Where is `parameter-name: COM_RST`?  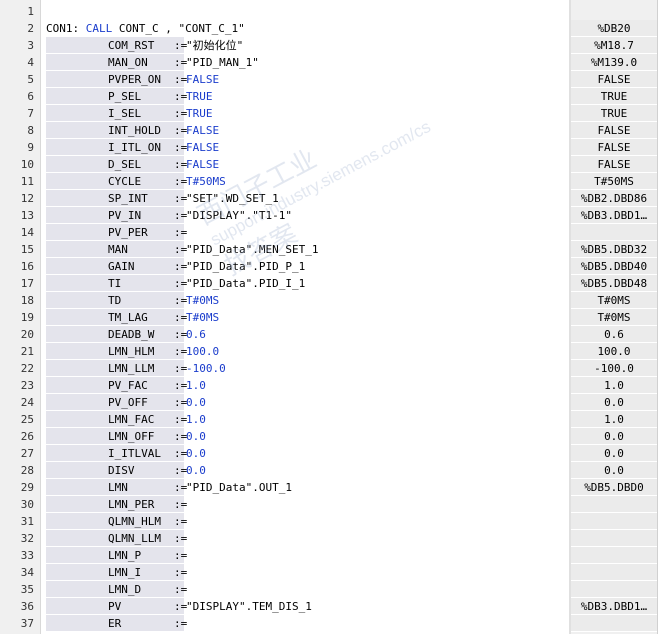
parameter-name: COM_RST is located at coordinates (131, 45).